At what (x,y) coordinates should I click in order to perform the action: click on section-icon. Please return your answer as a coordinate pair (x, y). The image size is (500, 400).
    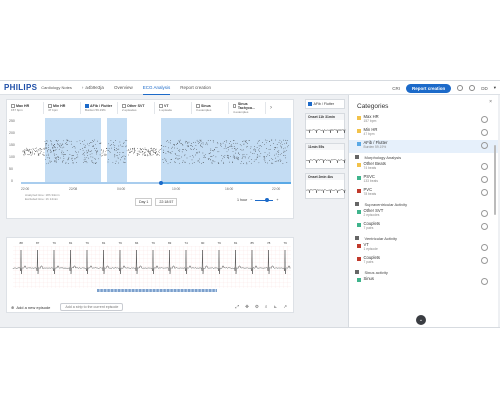
    Looking at the image, I should click on (357, 204).